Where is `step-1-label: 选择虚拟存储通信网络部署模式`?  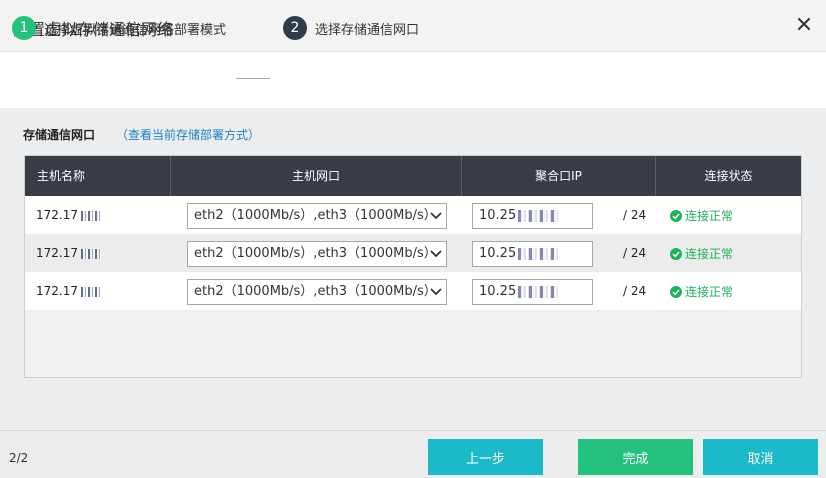
step-1-label: 选择虚拟存储通信网络部署模式 is located at coordinates (135, 30).